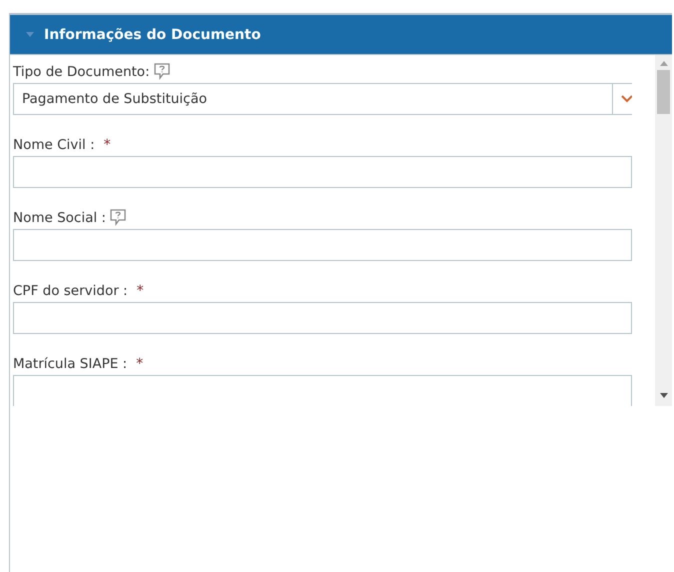  What do you see at coordinates (664, 395) in the screenshot?
I see `scroll-down-icon` at bounding box center [664, 395].